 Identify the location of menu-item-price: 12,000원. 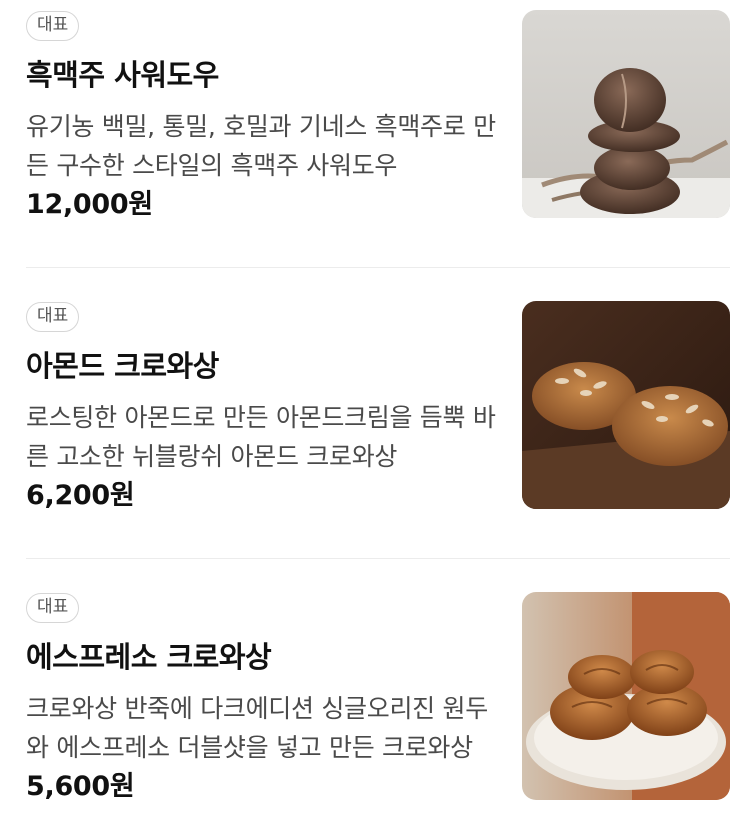
(89, 204).